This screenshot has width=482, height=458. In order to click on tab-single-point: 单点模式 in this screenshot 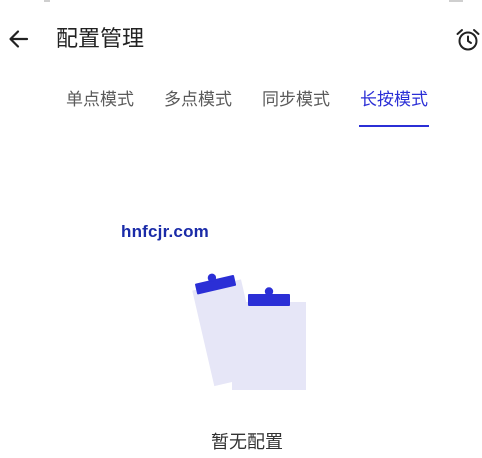, I will do `click(100, 100)`.